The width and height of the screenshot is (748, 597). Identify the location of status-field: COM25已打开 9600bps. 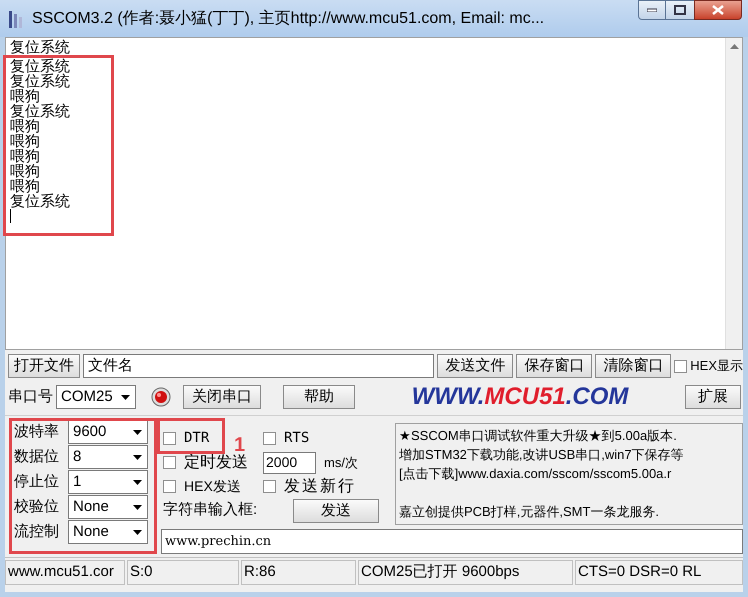
(465, 572).